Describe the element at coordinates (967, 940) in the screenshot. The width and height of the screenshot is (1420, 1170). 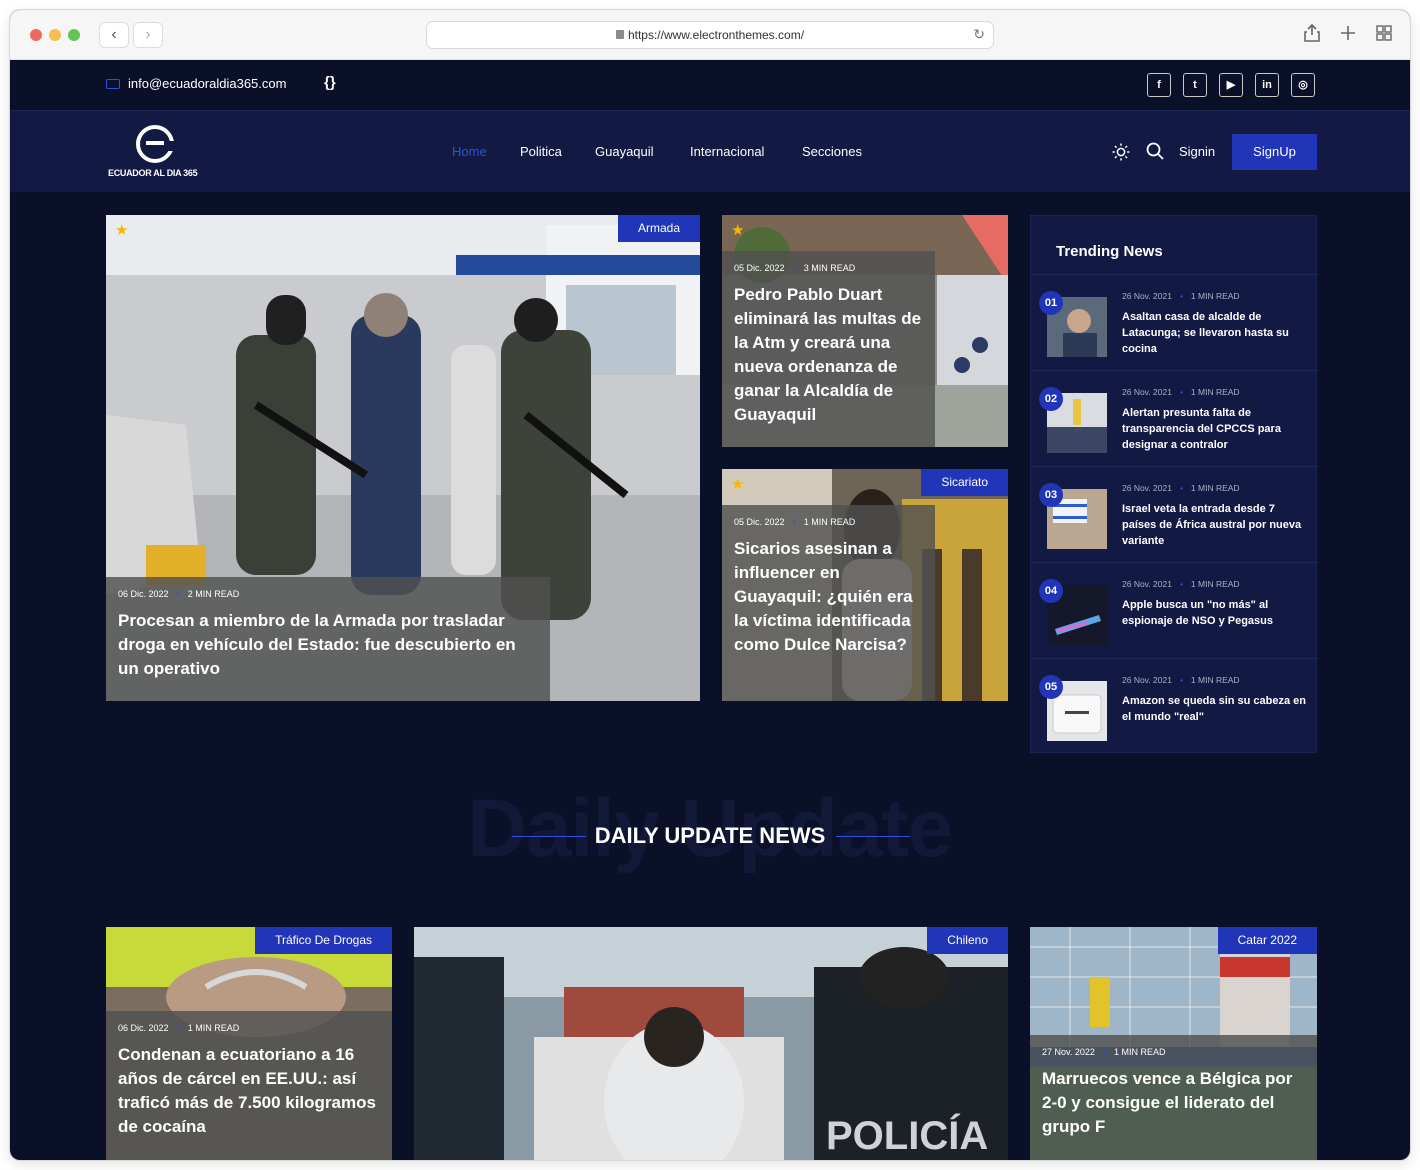
I see `category-badge: Chileno` at that location.